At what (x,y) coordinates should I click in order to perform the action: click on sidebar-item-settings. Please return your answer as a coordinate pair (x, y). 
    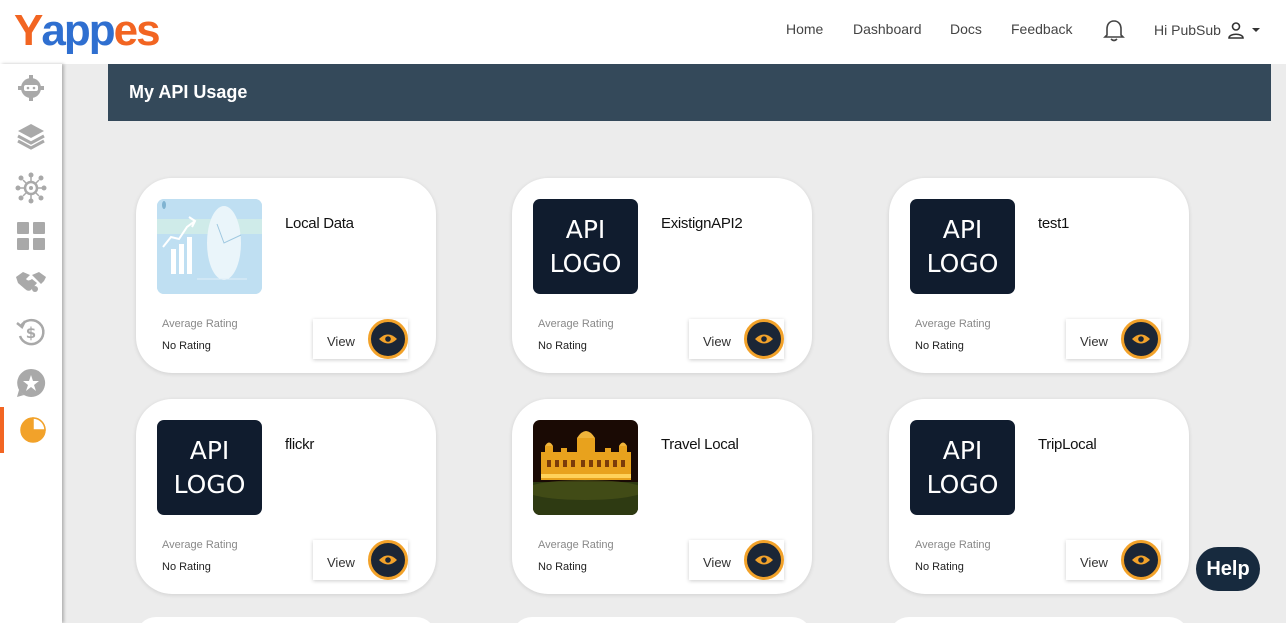
    Looking at the image, I should click on (31, 88).